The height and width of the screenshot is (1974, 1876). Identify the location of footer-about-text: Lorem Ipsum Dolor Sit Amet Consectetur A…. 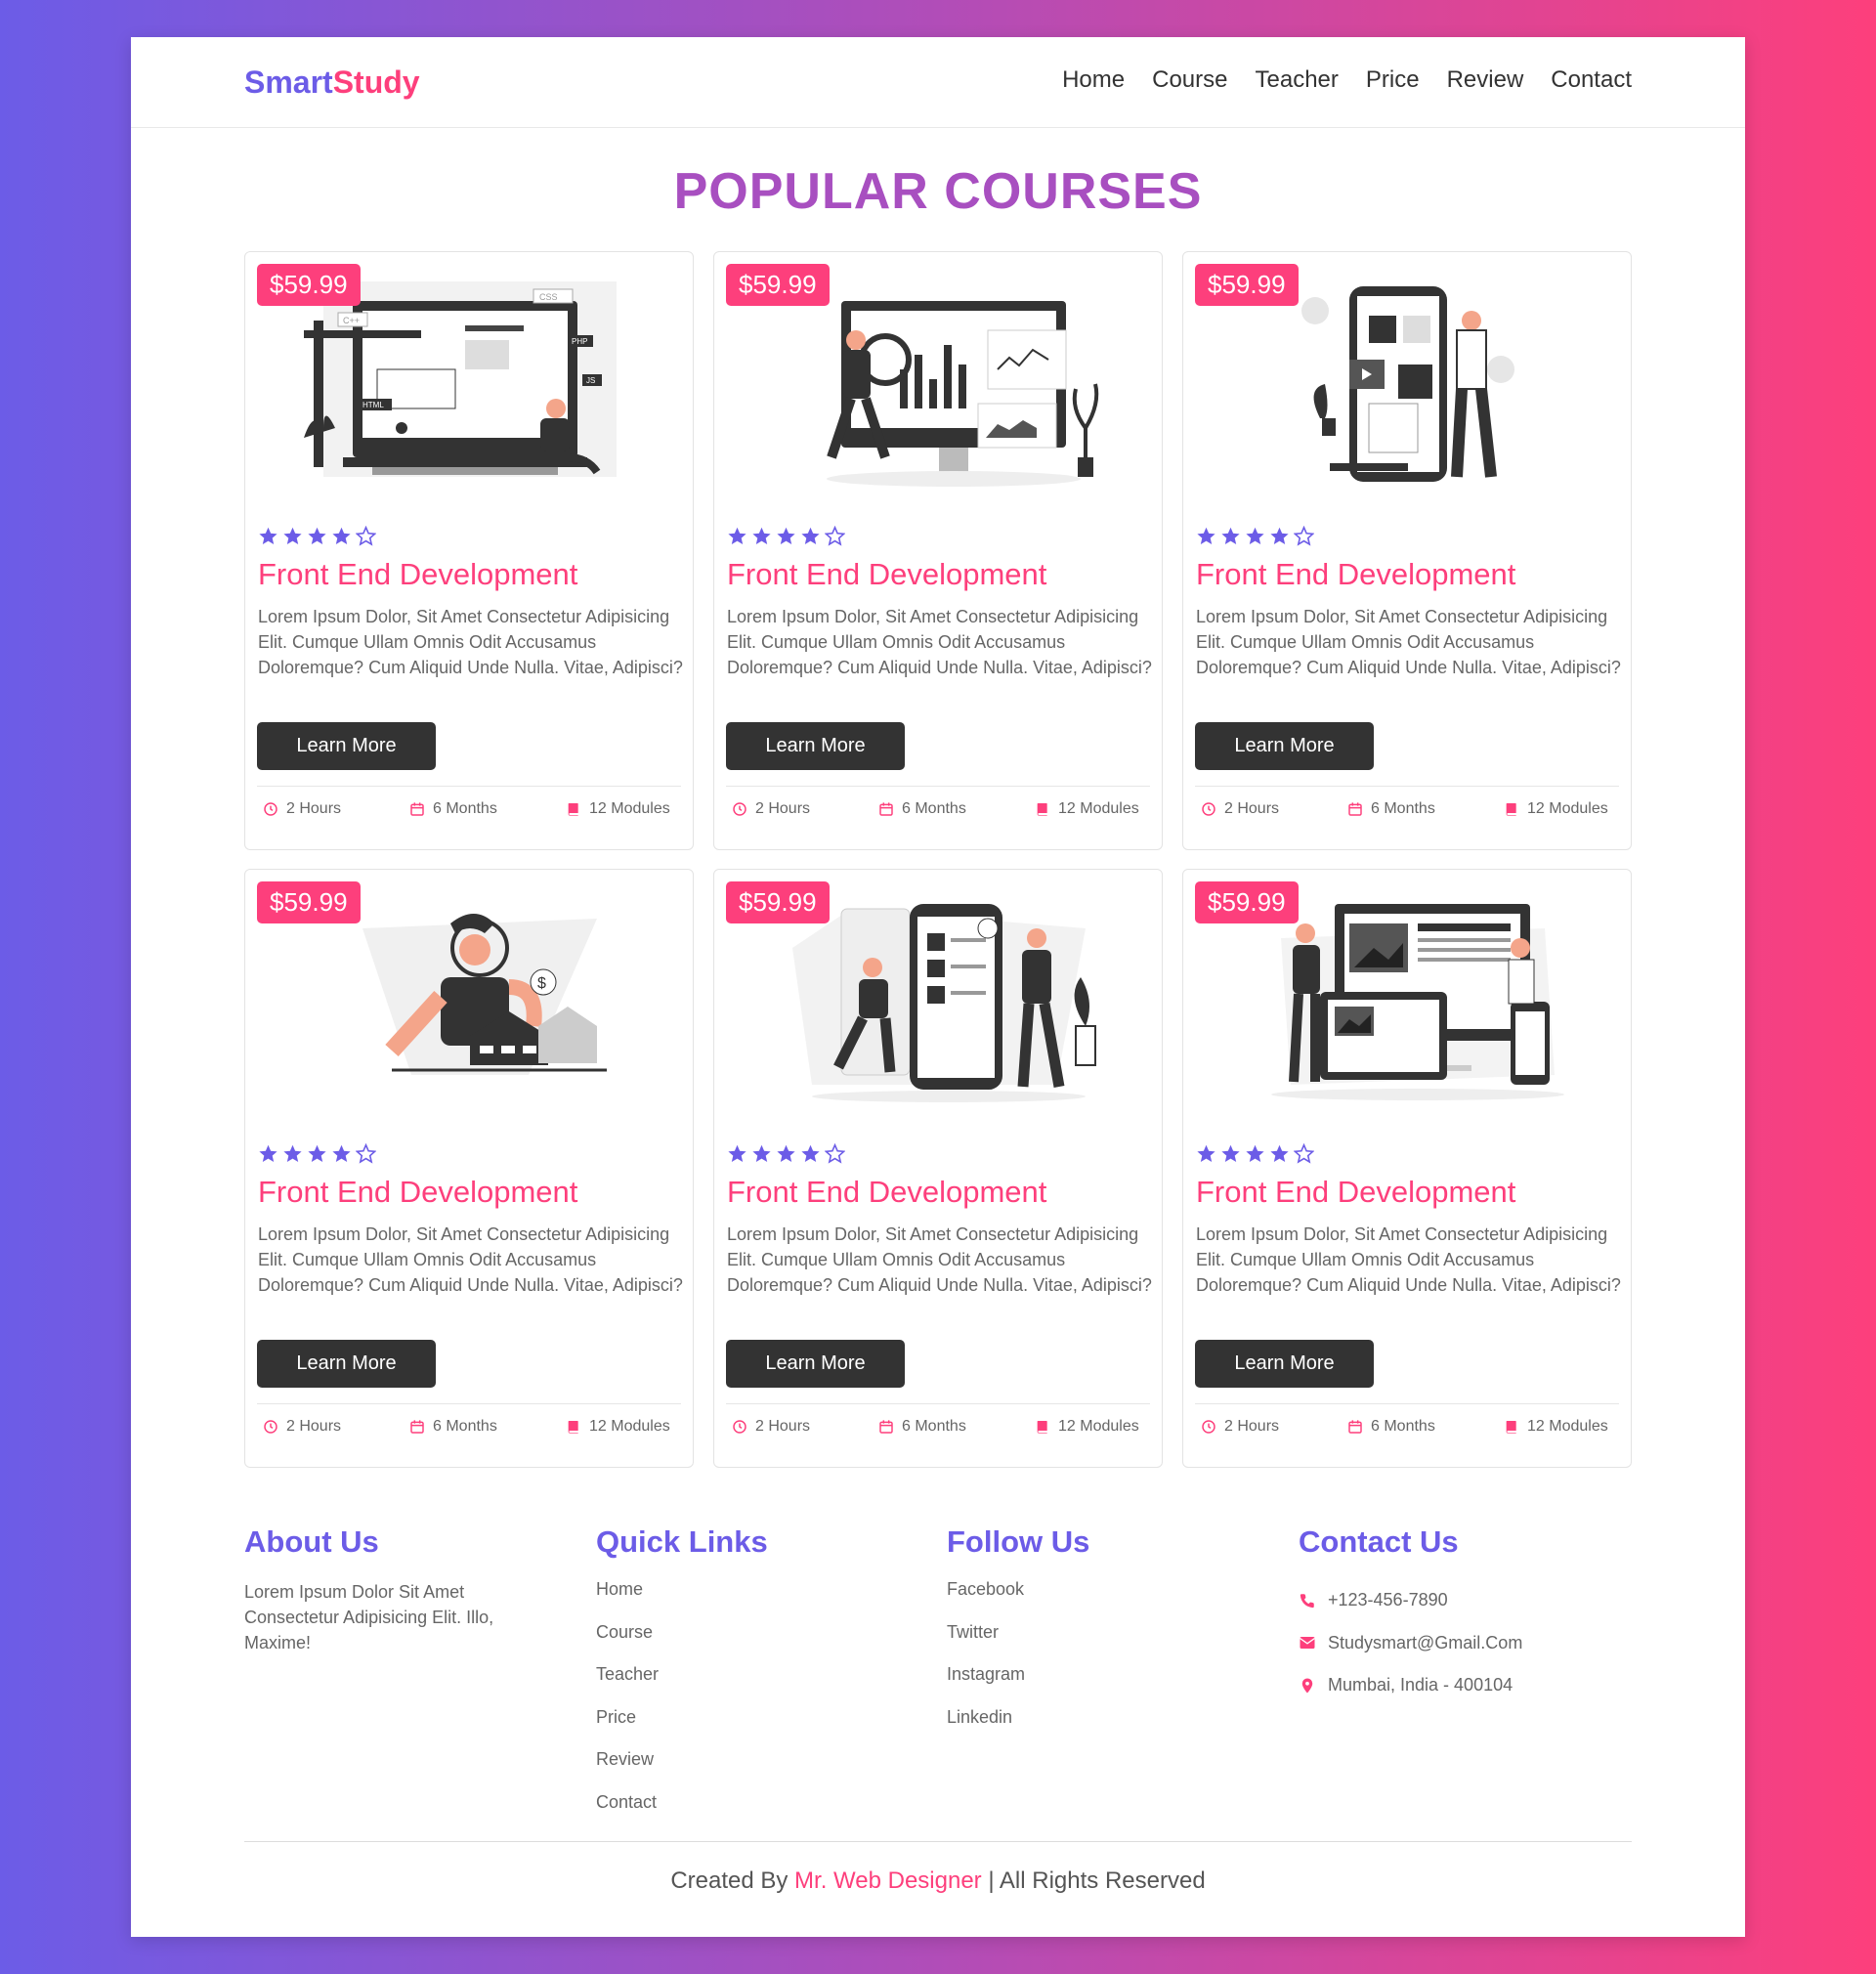
(369, 1617).